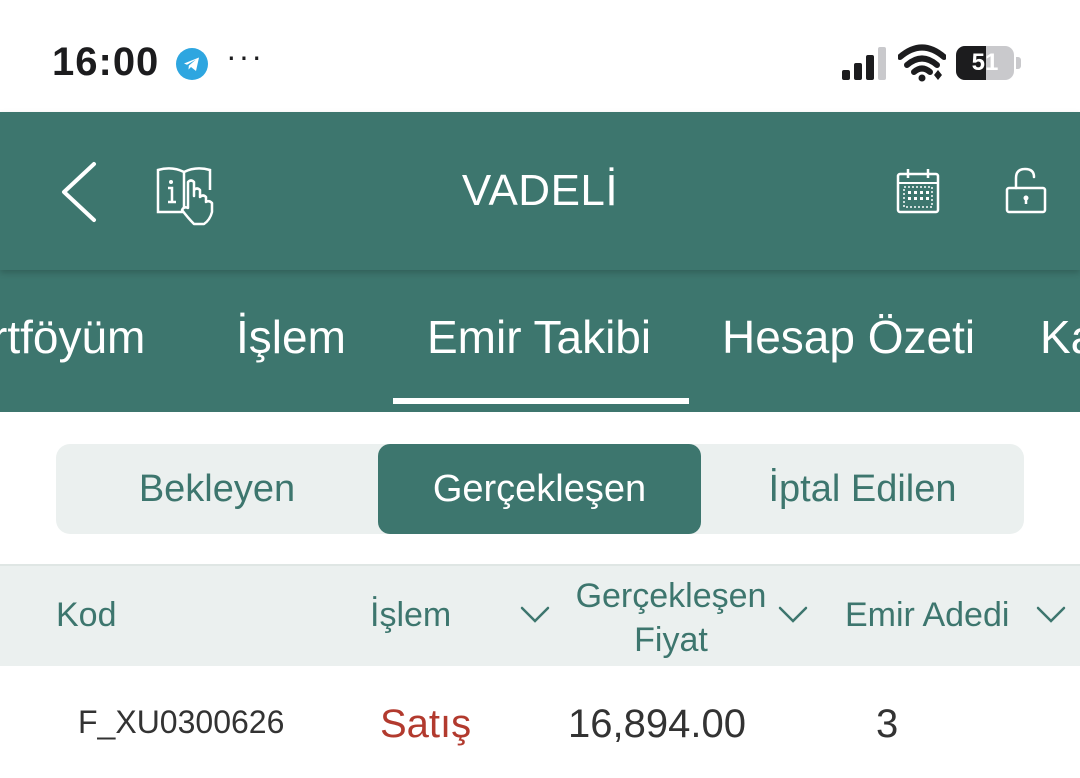 The height and width of the screenshot is (778, 1080). Describe the element at coordinates (426, 724) in the screenshot. I see `cell-islem: Satış` at that location.